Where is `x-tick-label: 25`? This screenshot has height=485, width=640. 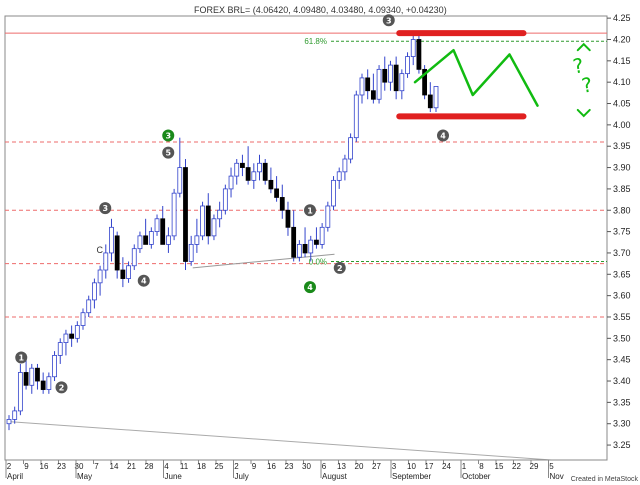
x-tick-label: 25 is located at coordinates (219, 466).